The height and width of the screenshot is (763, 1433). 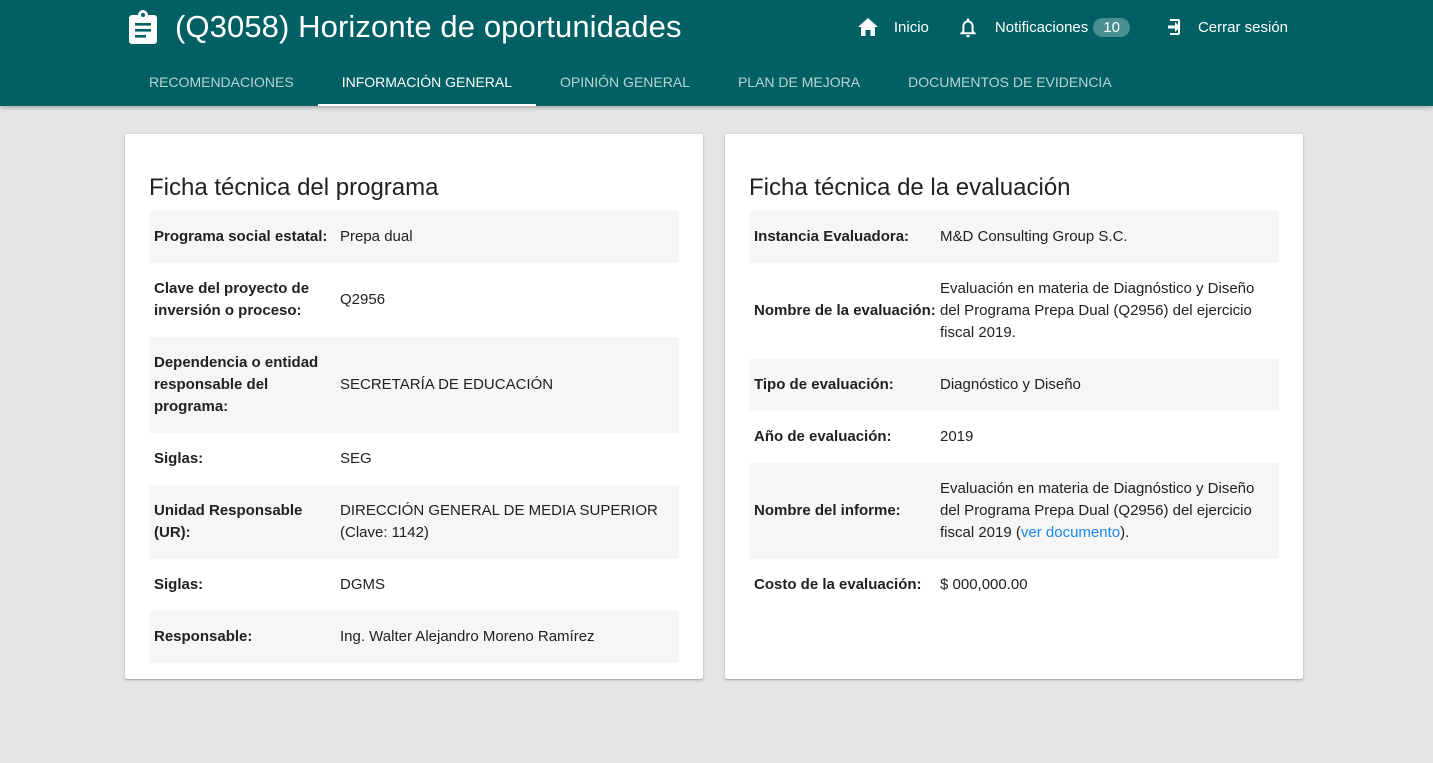 What do you see at coordinates (363, 299) in the screenshot?
I see `row-value: Q2956` at bounding box center [363, 299].